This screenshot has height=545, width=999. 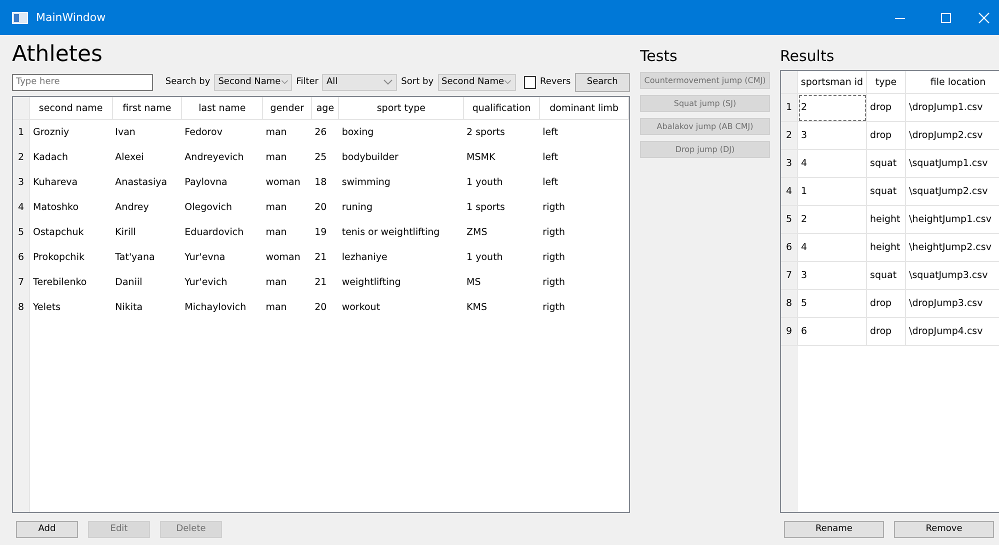 I want to click on row-number: 2, so click(x=789, y=136).